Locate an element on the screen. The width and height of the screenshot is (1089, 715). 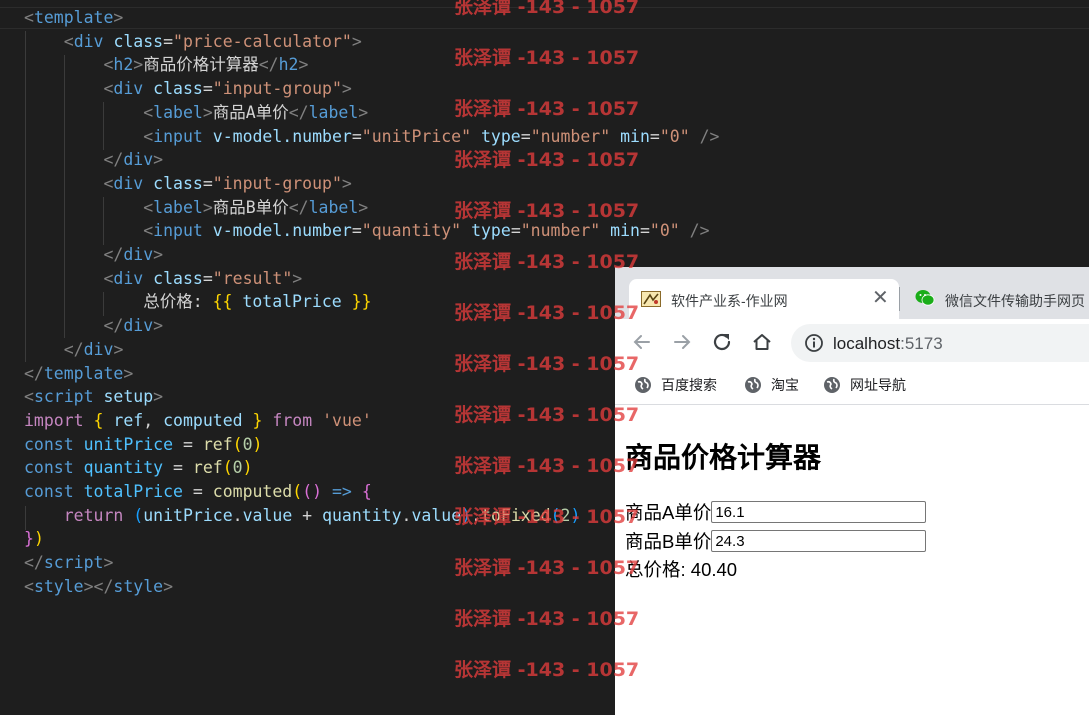
code-token: . is located at coordinates (237, 515).